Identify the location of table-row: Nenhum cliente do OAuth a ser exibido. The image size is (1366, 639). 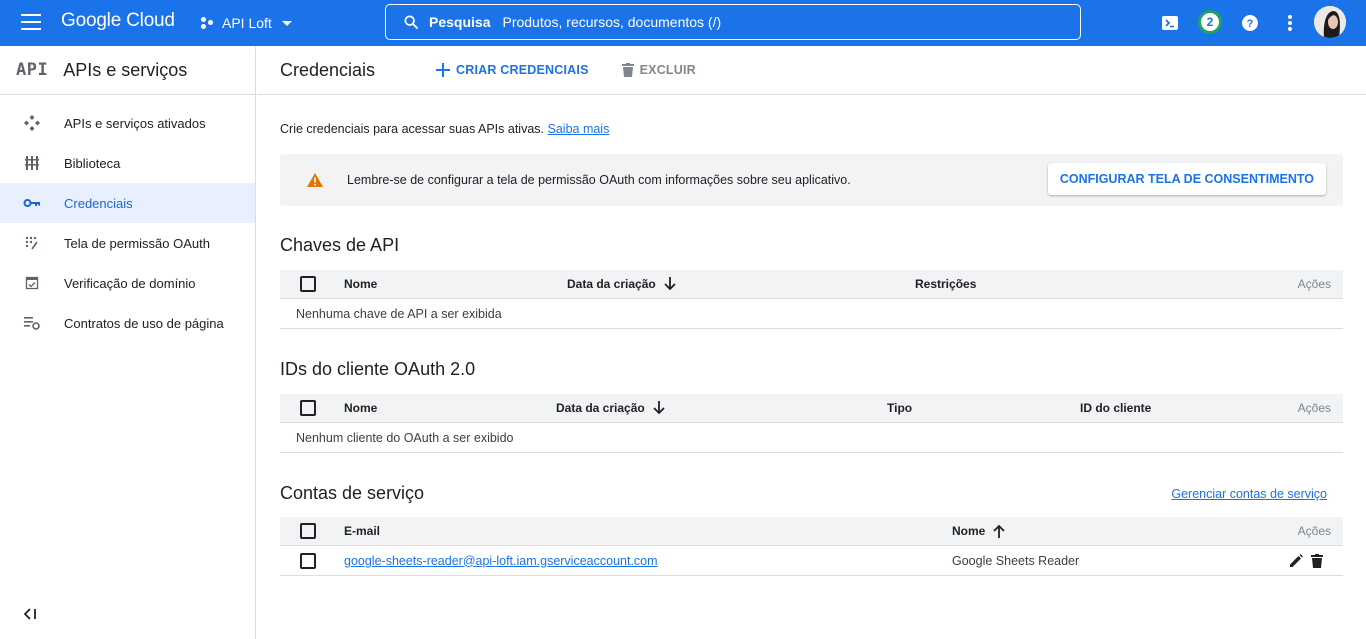
(811, 437).